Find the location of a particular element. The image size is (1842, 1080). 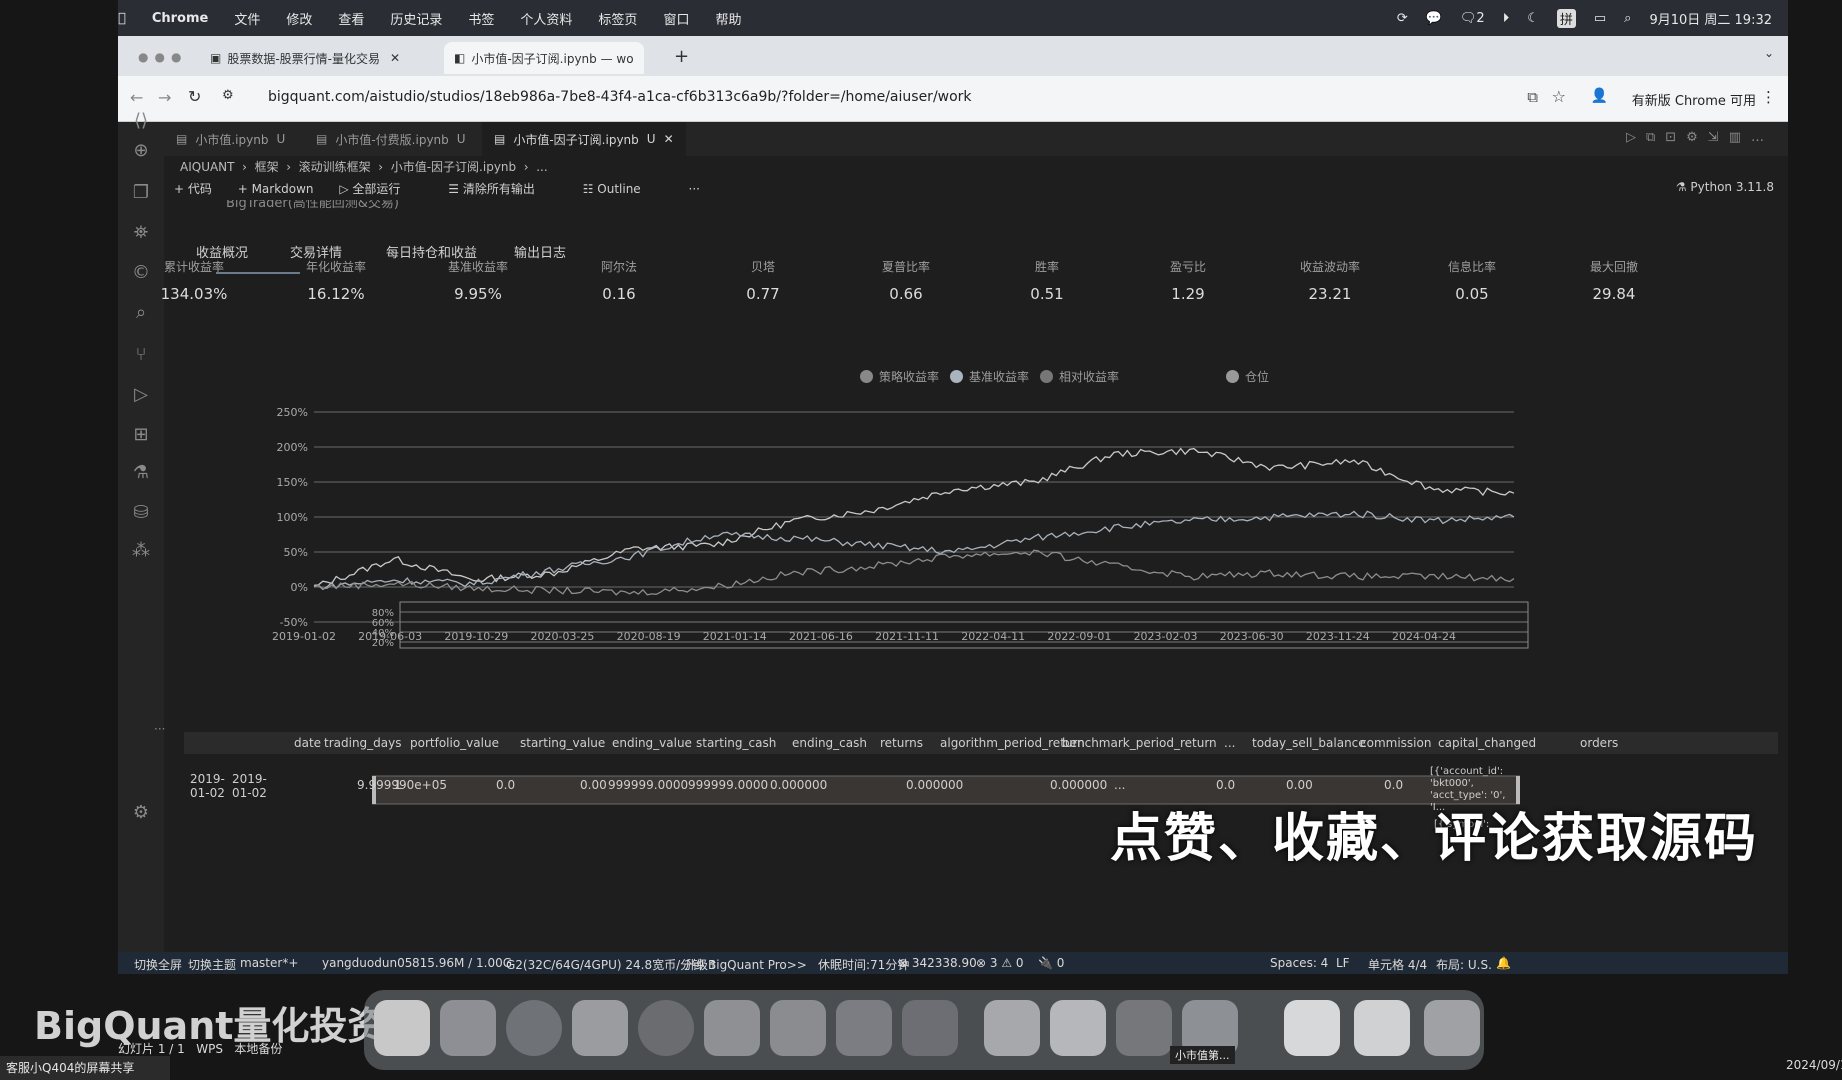

crumb-framework: 框架 is located at coordinates (267, 167).